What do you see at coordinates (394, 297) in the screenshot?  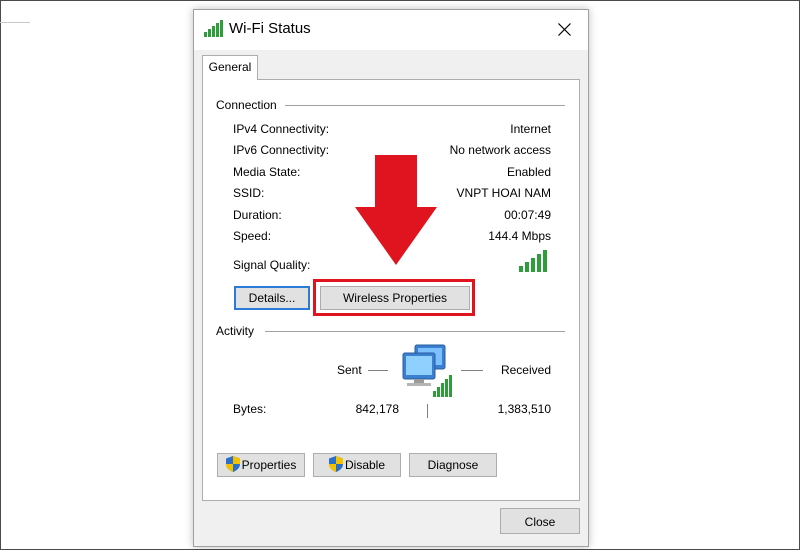 I see `highlight-box-annotation` at bounding box center [394, 297].